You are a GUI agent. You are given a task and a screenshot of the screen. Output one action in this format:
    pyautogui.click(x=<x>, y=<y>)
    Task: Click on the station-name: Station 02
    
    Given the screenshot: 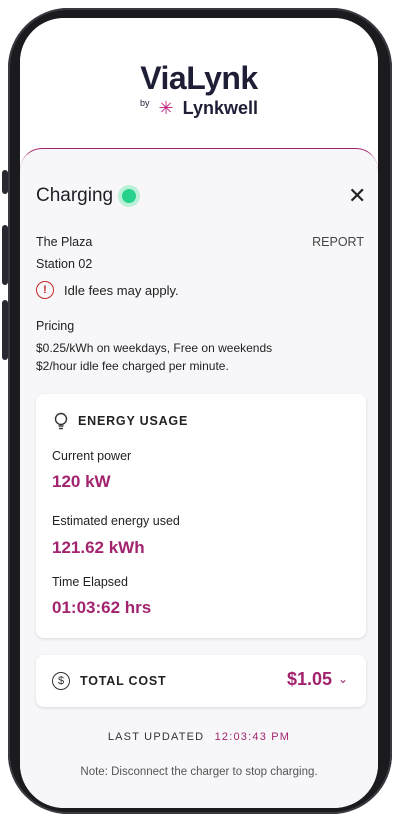 What is the action you would take?
    pyautogui.click(x=64, y=264)
    